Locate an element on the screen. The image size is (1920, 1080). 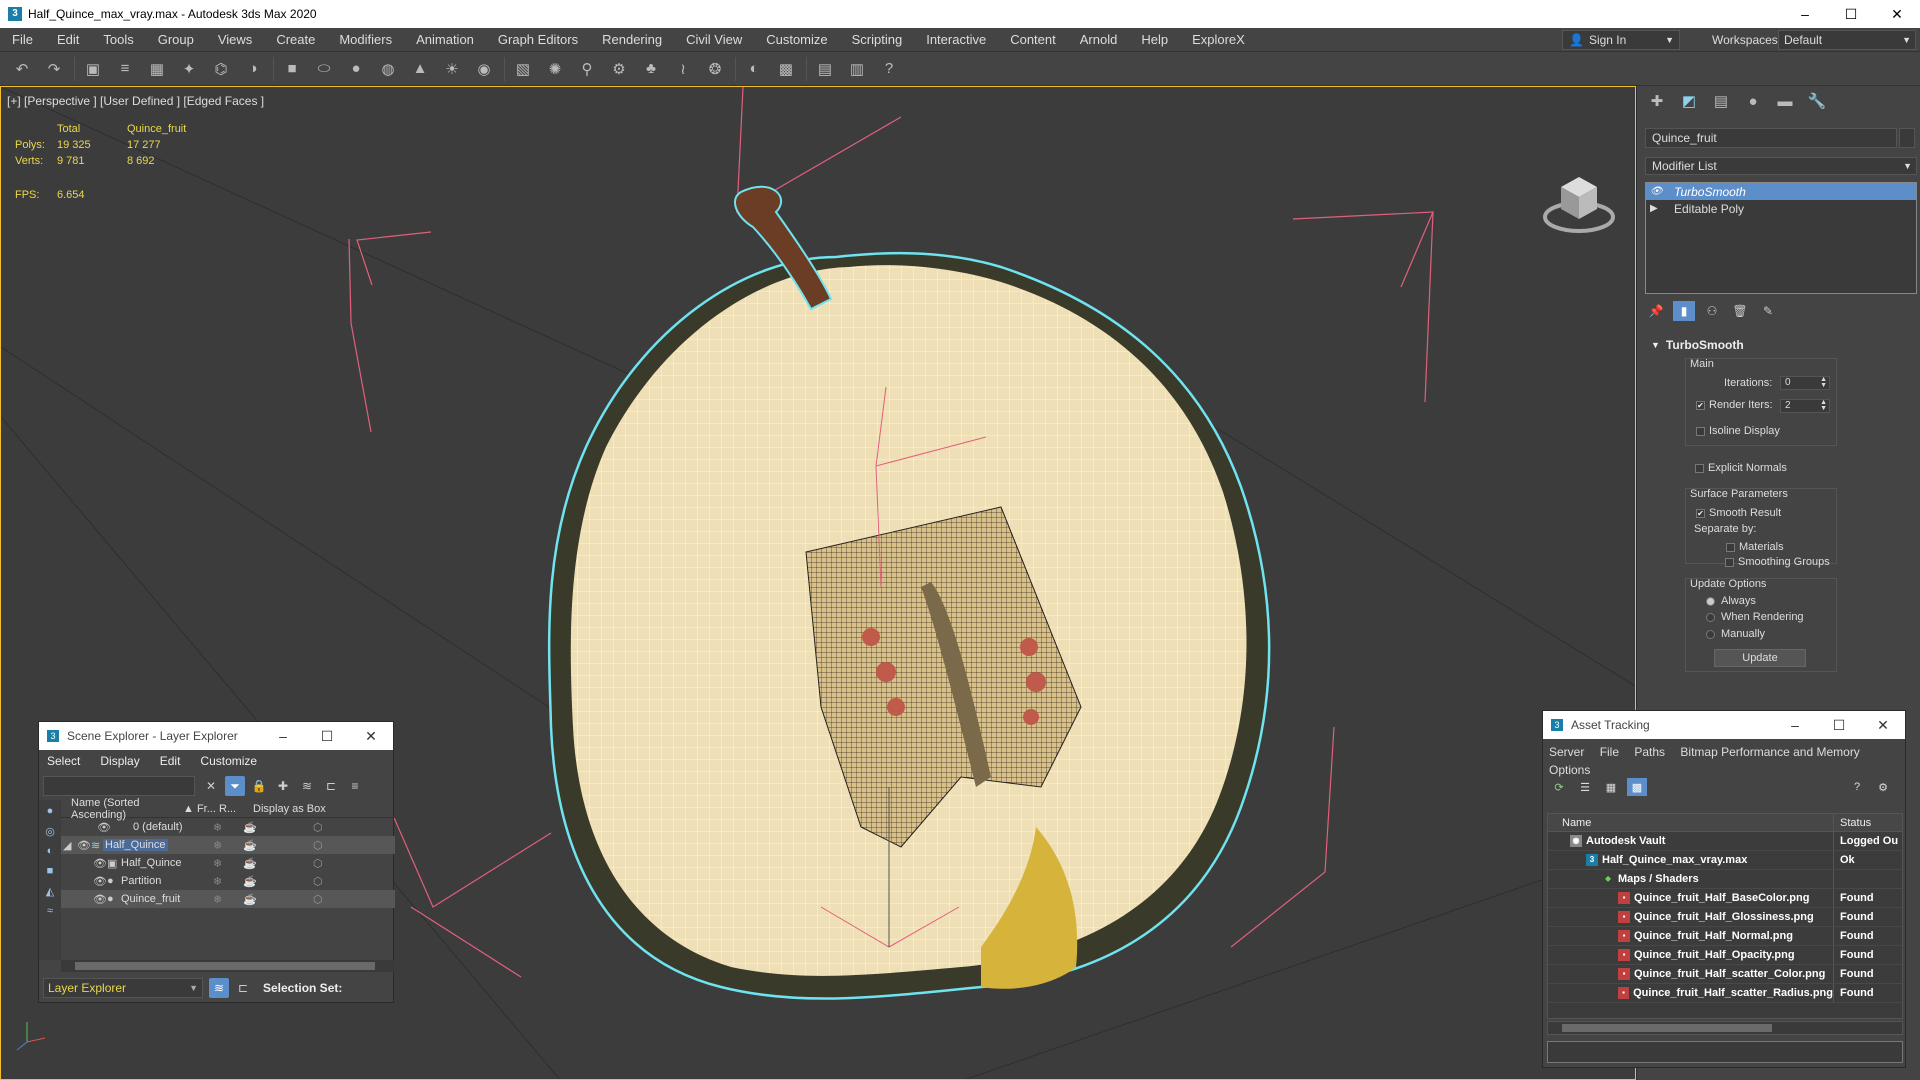
undo-icon: ↶ is located at coordinates (22, 69).